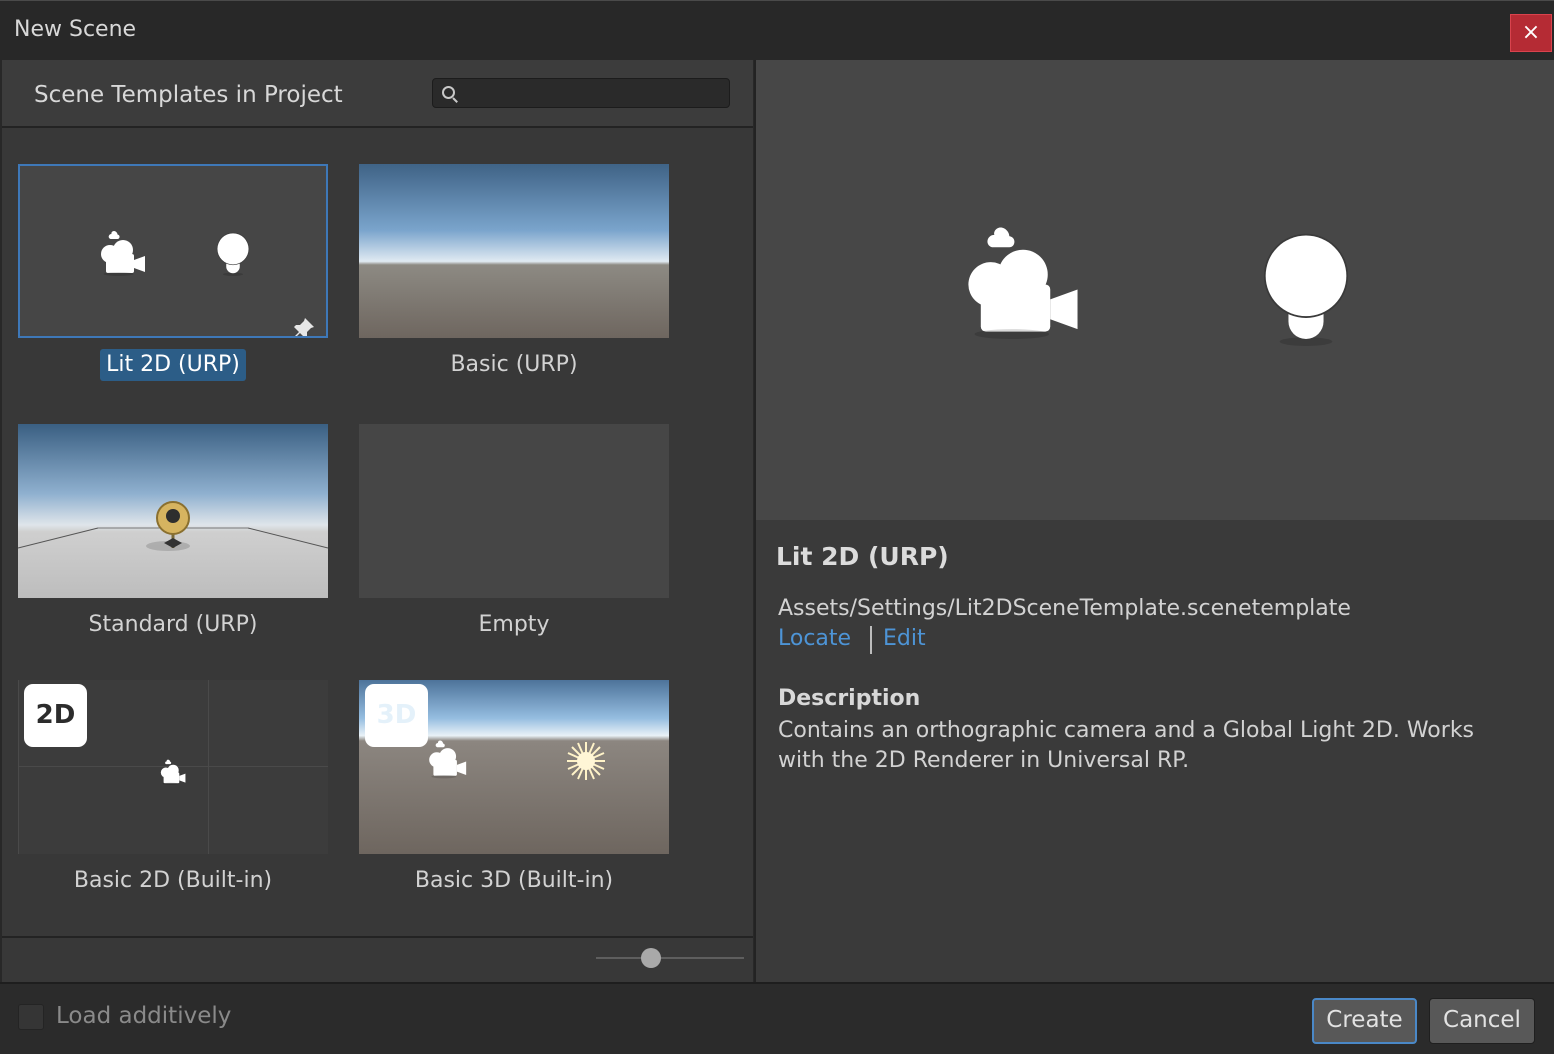 The height and width of the screenshot is (1054, 1554). I want to click on template-label: Standard (URP), so click(173, 624).